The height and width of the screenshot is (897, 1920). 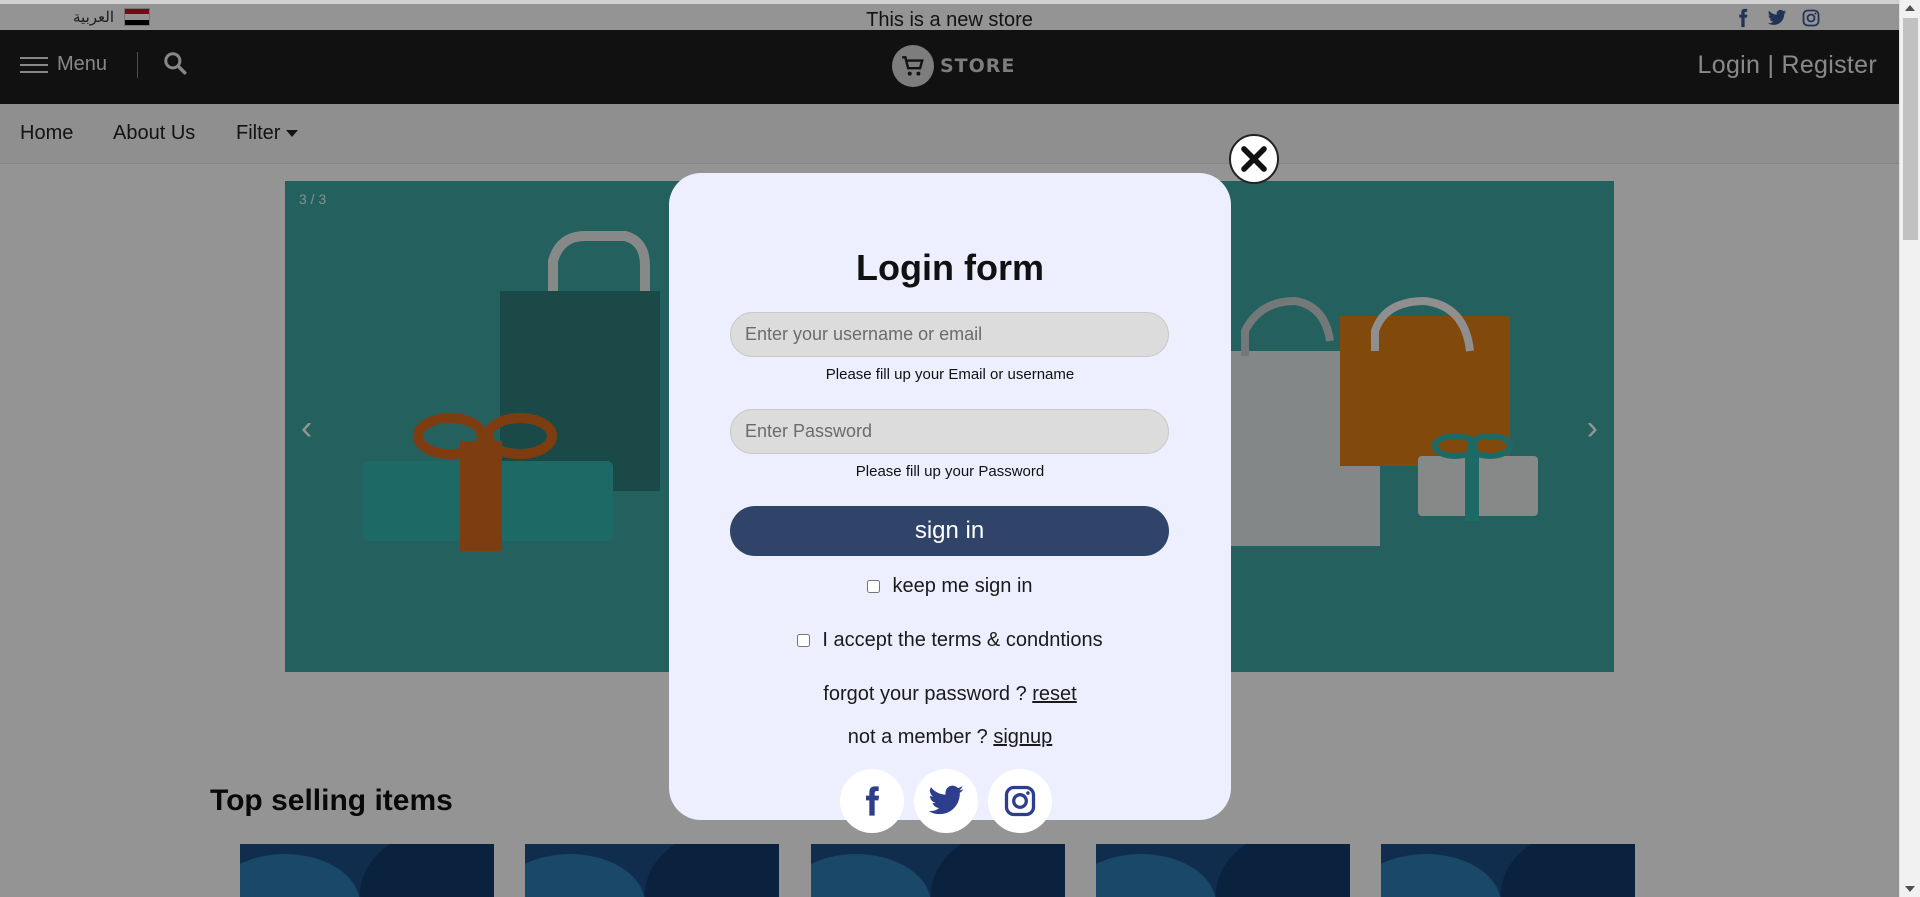 I want to click on username-hint: Please fill up your Email or username, so click(x=950, y=374).